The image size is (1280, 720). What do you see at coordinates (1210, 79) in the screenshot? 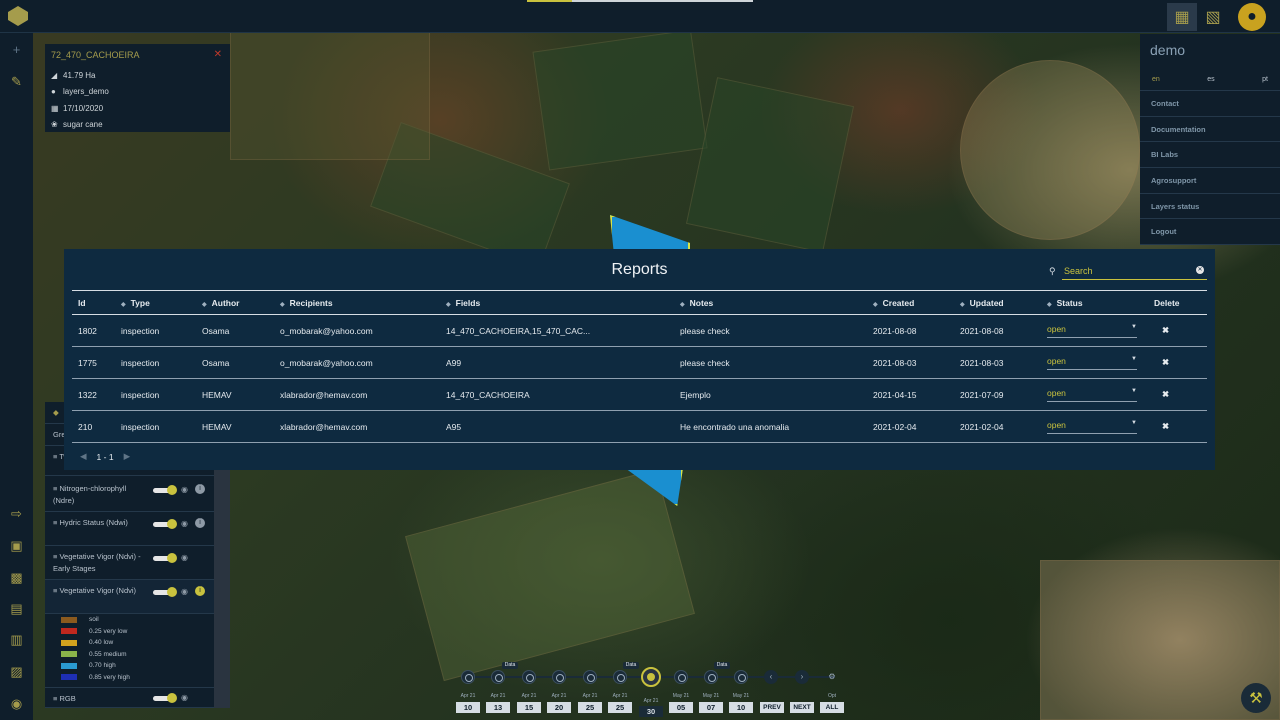
I see `lang-es: es` at bounding box center [1210, 79].